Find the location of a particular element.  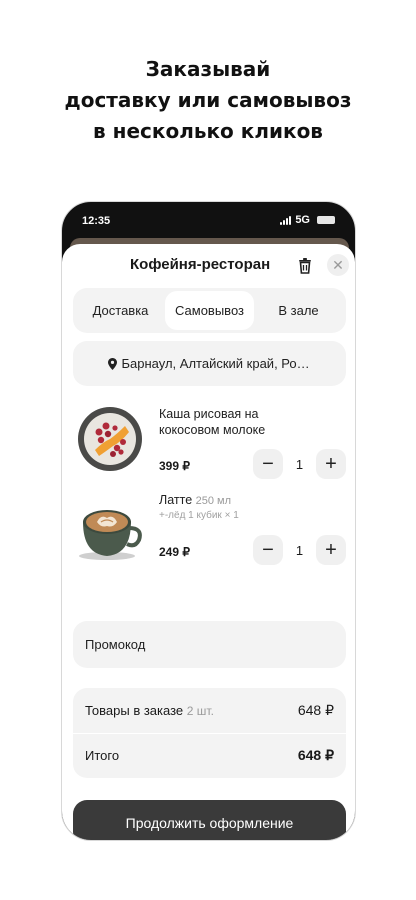

headline-line-3: в несколько кликов is located at coordinates (208, 131).